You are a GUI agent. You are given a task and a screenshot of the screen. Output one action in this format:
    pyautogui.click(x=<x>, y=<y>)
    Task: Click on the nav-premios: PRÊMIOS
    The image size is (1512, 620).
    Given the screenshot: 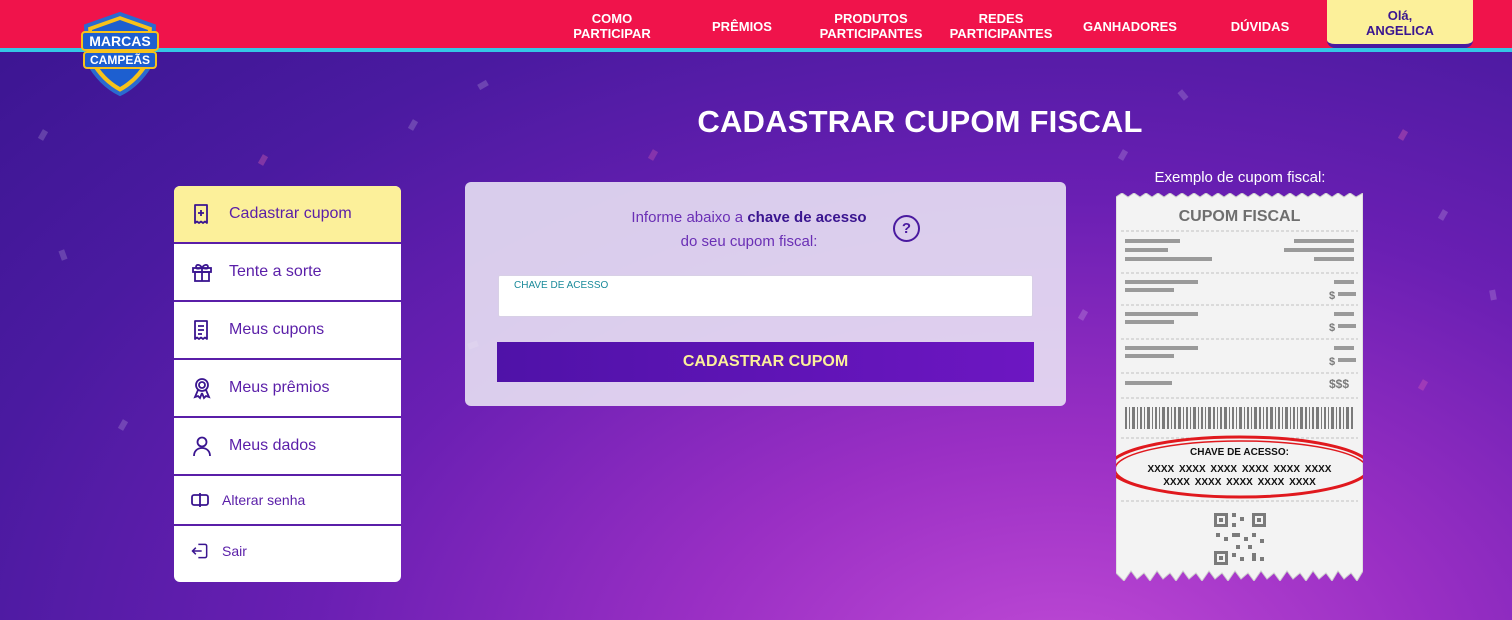 What is the action you would take?
    pyautogui.click(x=742, y=26)
    